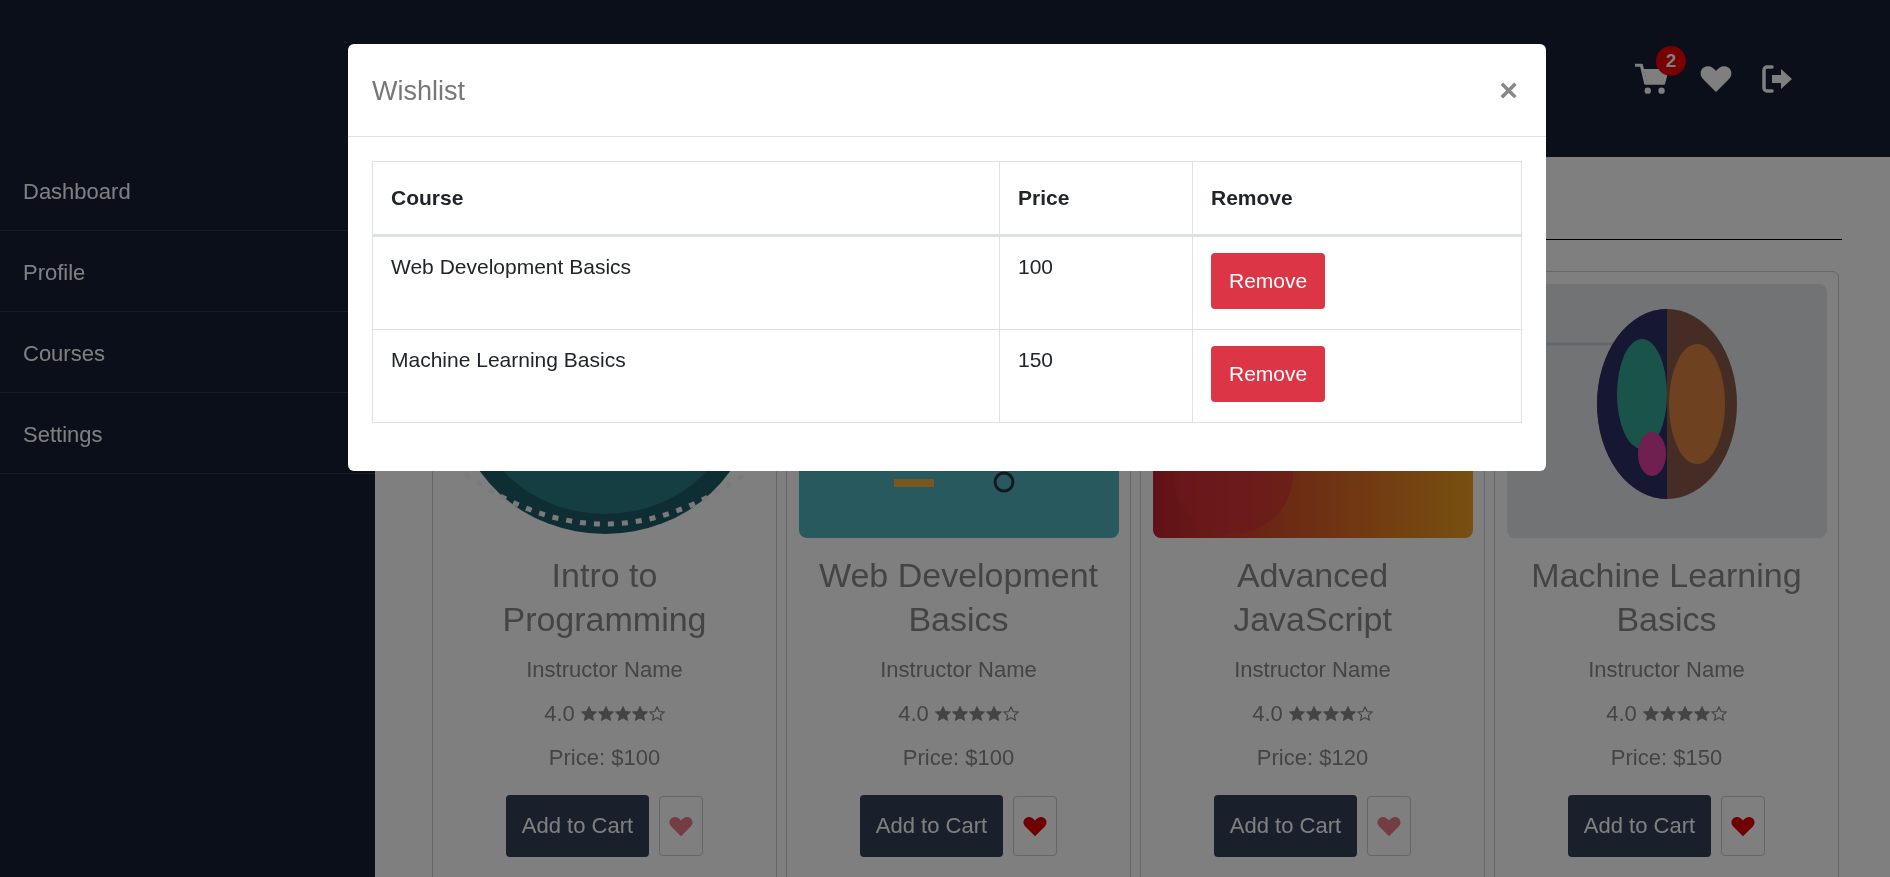  What do you see at coordinates (1096, 376) in the screenshot?
I see `price-cell: 150` at bounding box center [1096, 376].